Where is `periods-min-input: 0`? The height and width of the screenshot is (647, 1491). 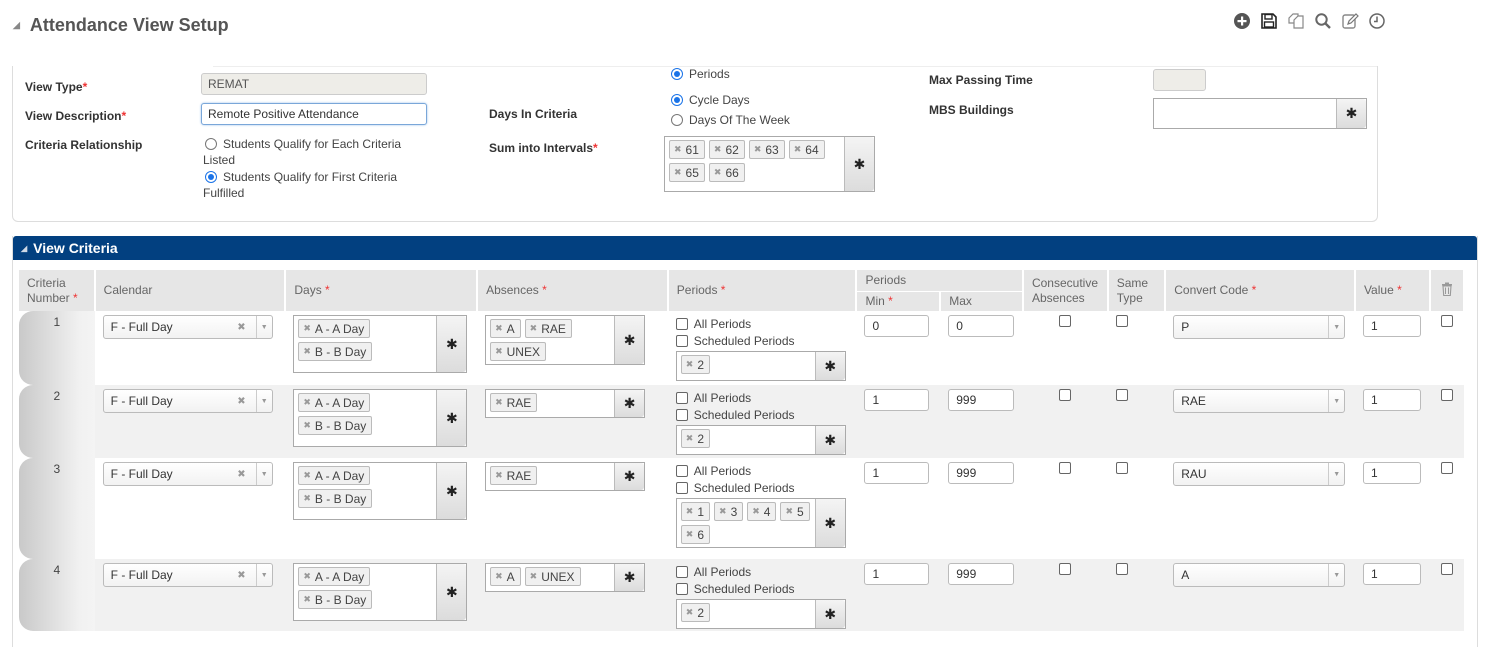 periods-min-input: 0 is located at coordinates (897, 326).